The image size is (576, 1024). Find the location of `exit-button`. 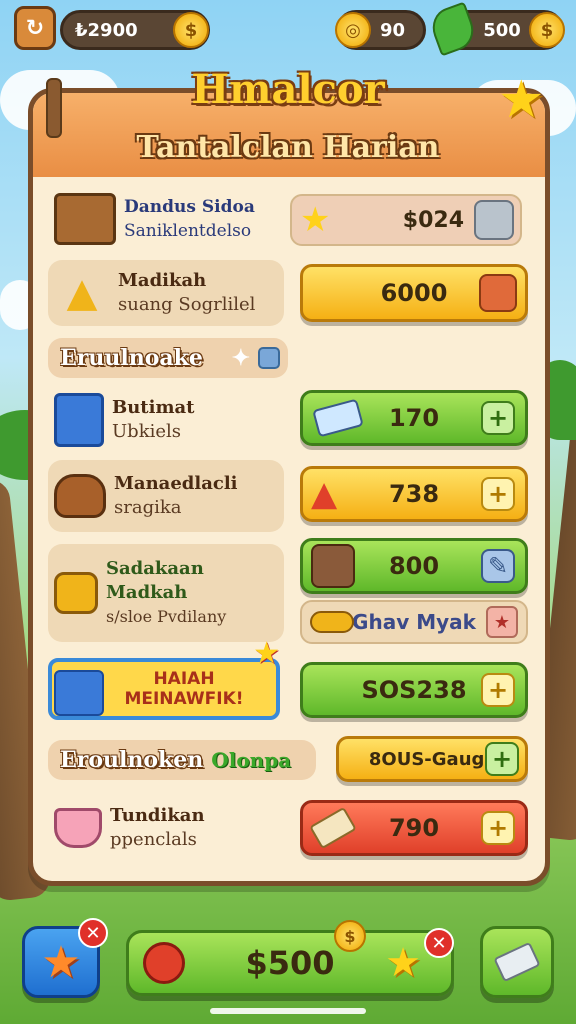

exit-button is located at coordinates (517, 962).